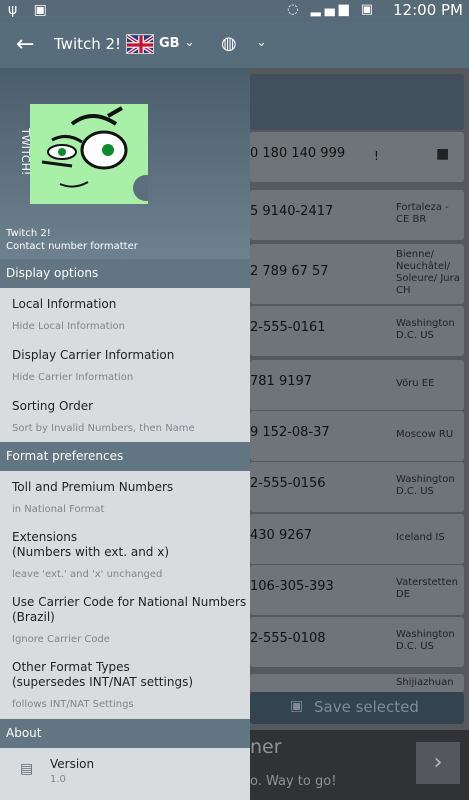  Describe the element at coordinates (425, 682) in the screenshot. I see `location-label: Shijiazhuan` at that location.